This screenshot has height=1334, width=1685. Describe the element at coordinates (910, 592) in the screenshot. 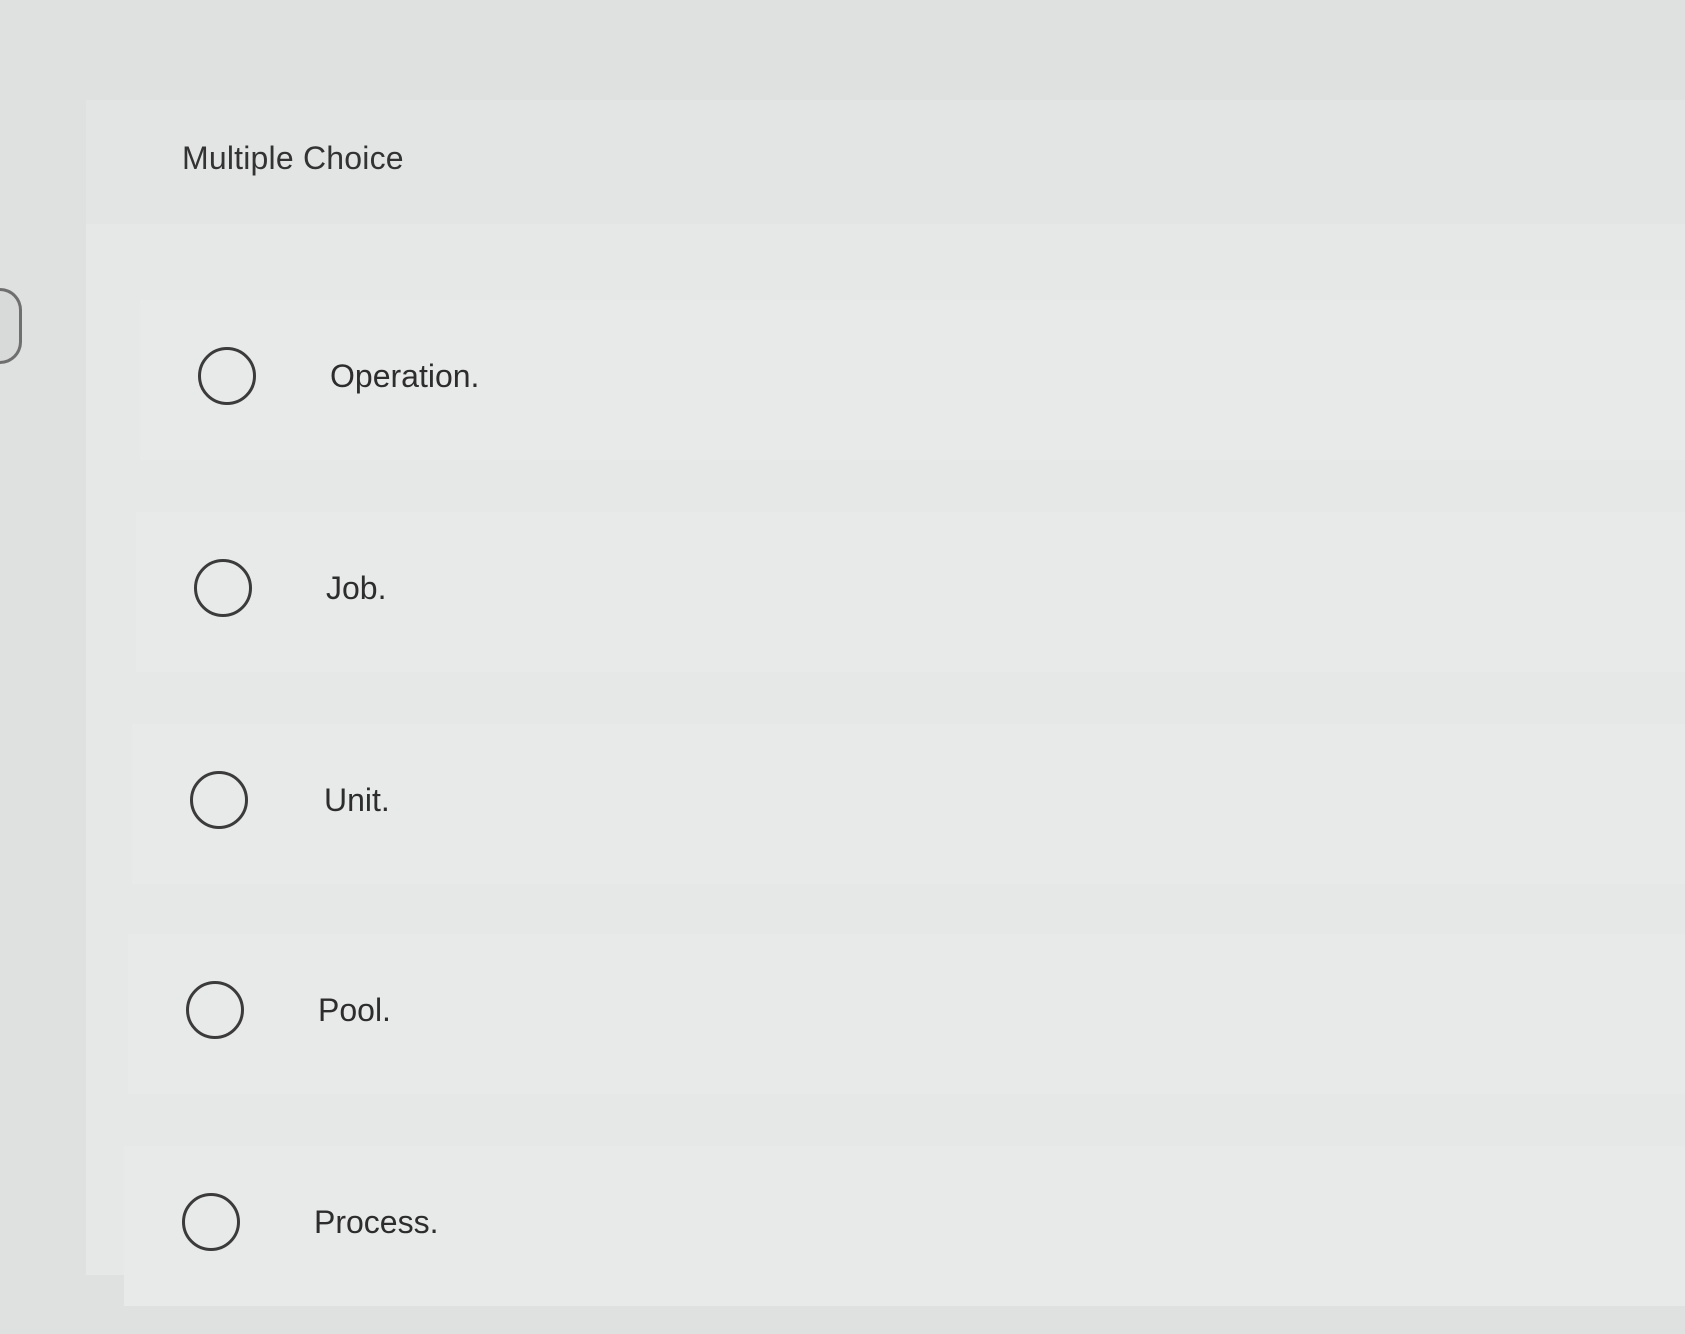

I see `choice-option-job: Job.` at that location.